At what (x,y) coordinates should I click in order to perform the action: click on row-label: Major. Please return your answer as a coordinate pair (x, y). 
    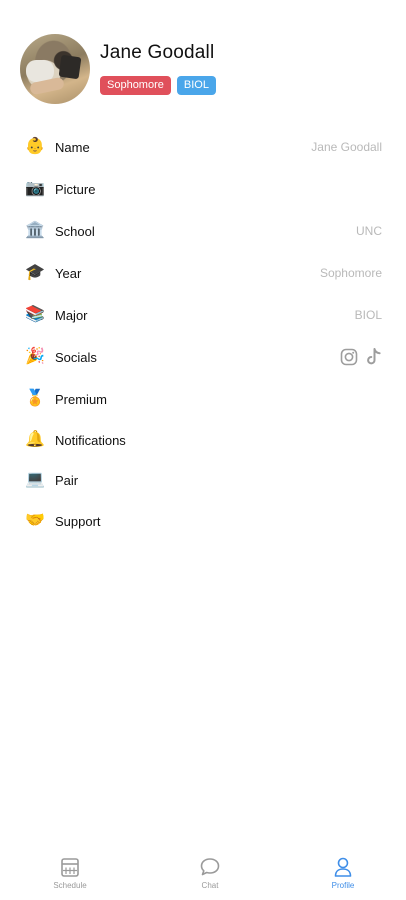
    Looking at the image, I should click on (71, 315).